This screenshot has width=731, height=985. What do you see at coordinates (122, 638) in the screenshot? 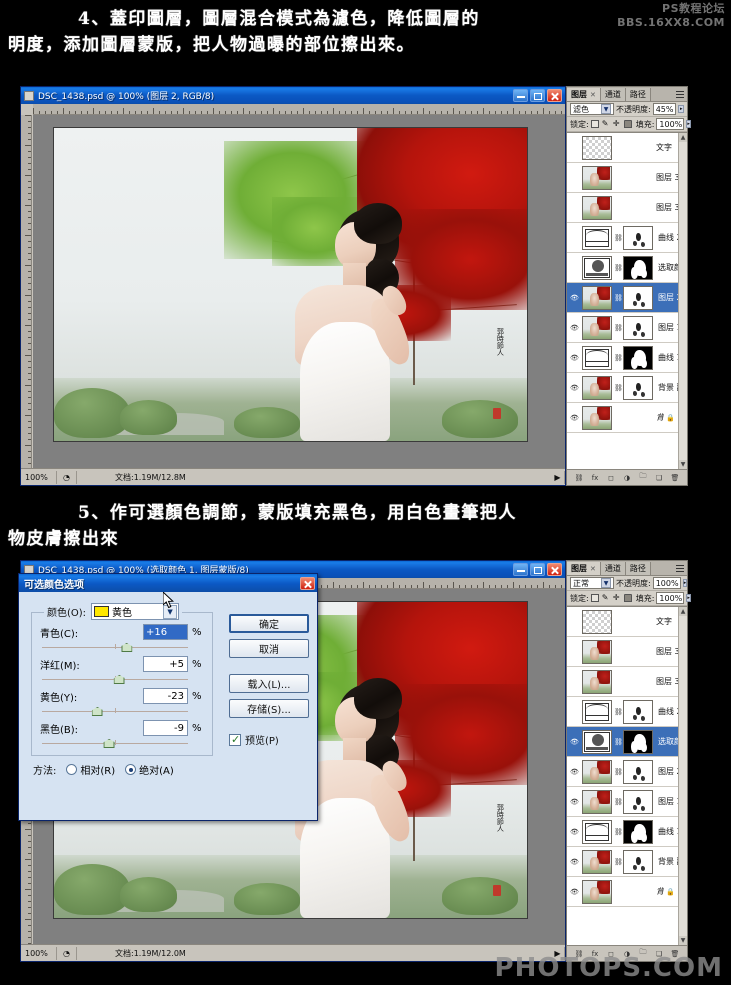
I see `slider-1: 青色(C): +16%` at bounding box center [122, 638].